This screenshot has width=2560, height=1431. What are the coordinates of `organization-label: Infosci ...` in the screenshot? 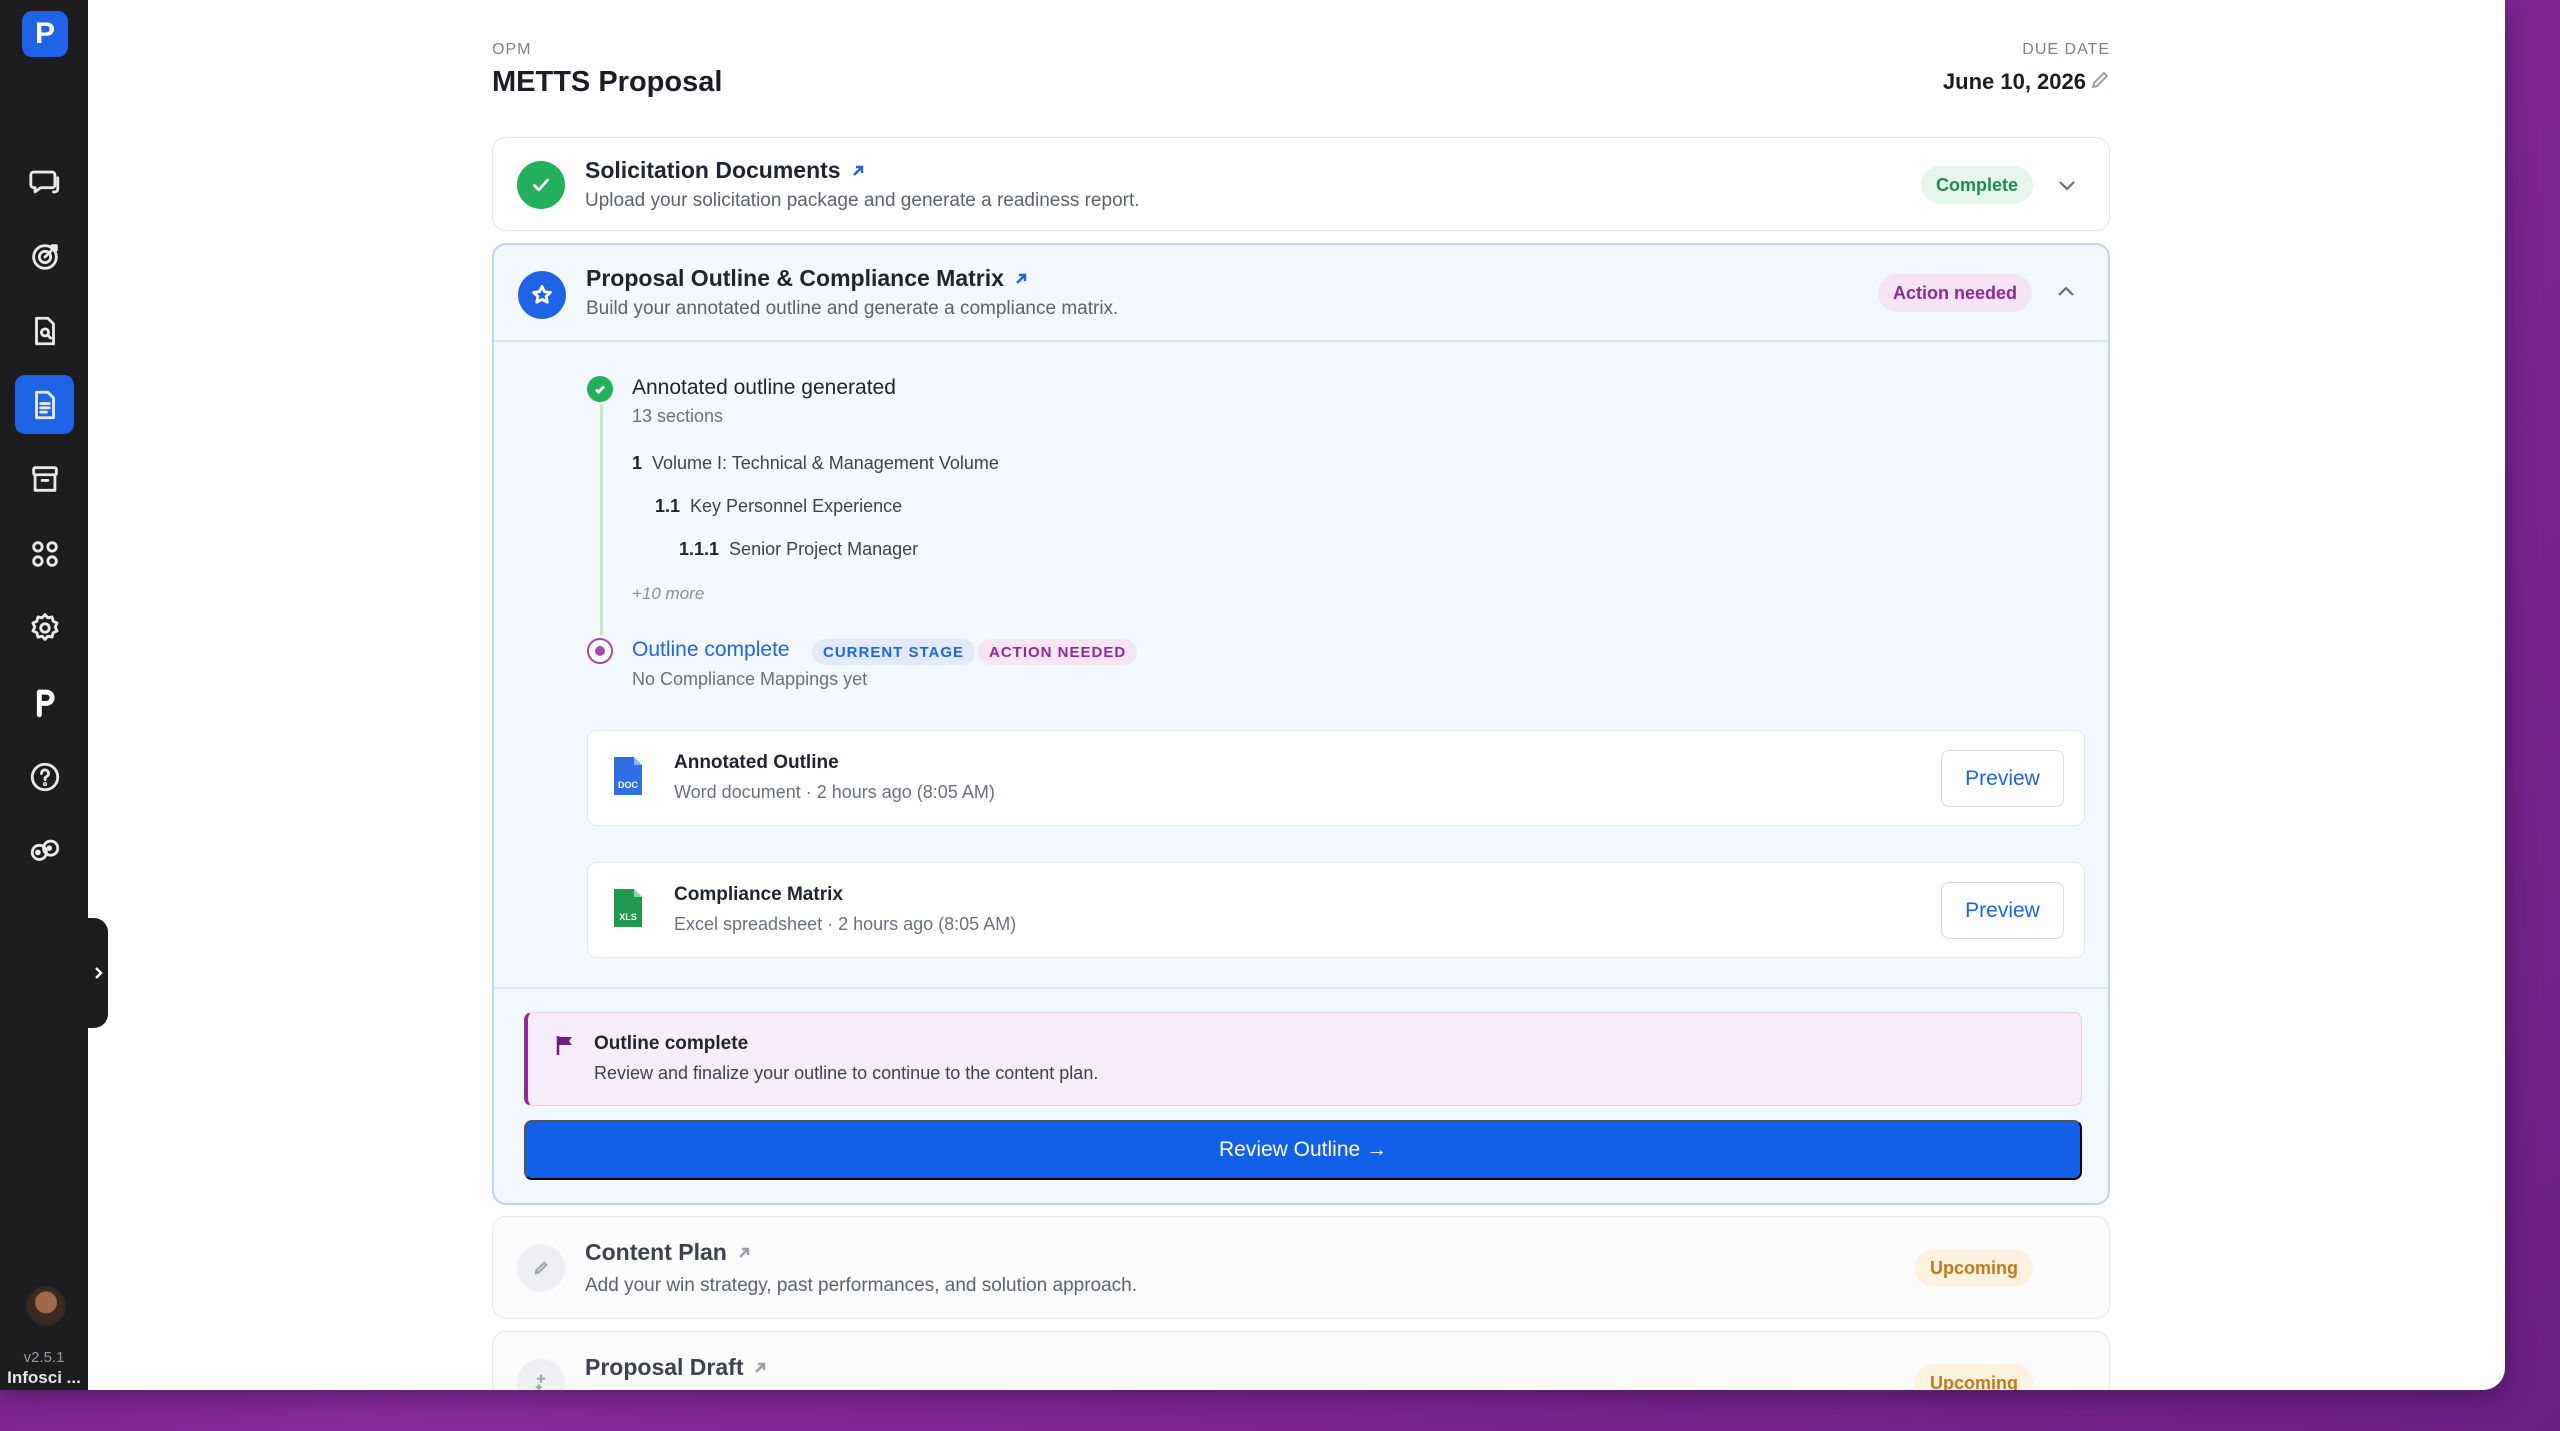 It's located at (44, 1378).